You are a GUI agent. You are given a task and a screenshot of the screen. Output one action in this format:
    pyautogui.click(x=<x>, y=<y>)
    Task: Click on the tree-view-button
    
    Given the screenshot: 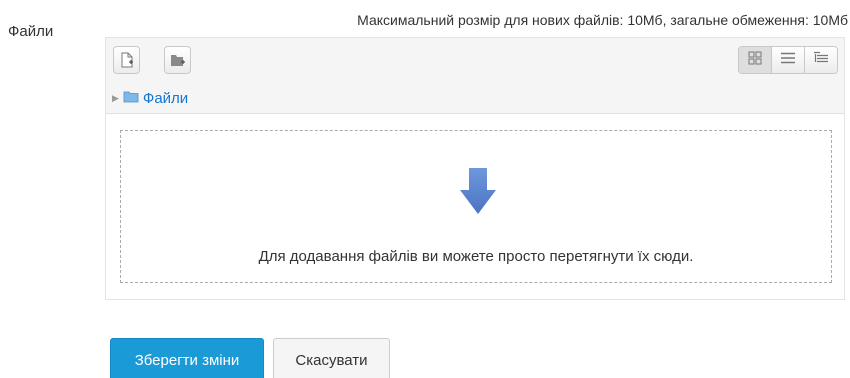 What is the action you would take?
    pyautogui.click(x=820, y=60)
    